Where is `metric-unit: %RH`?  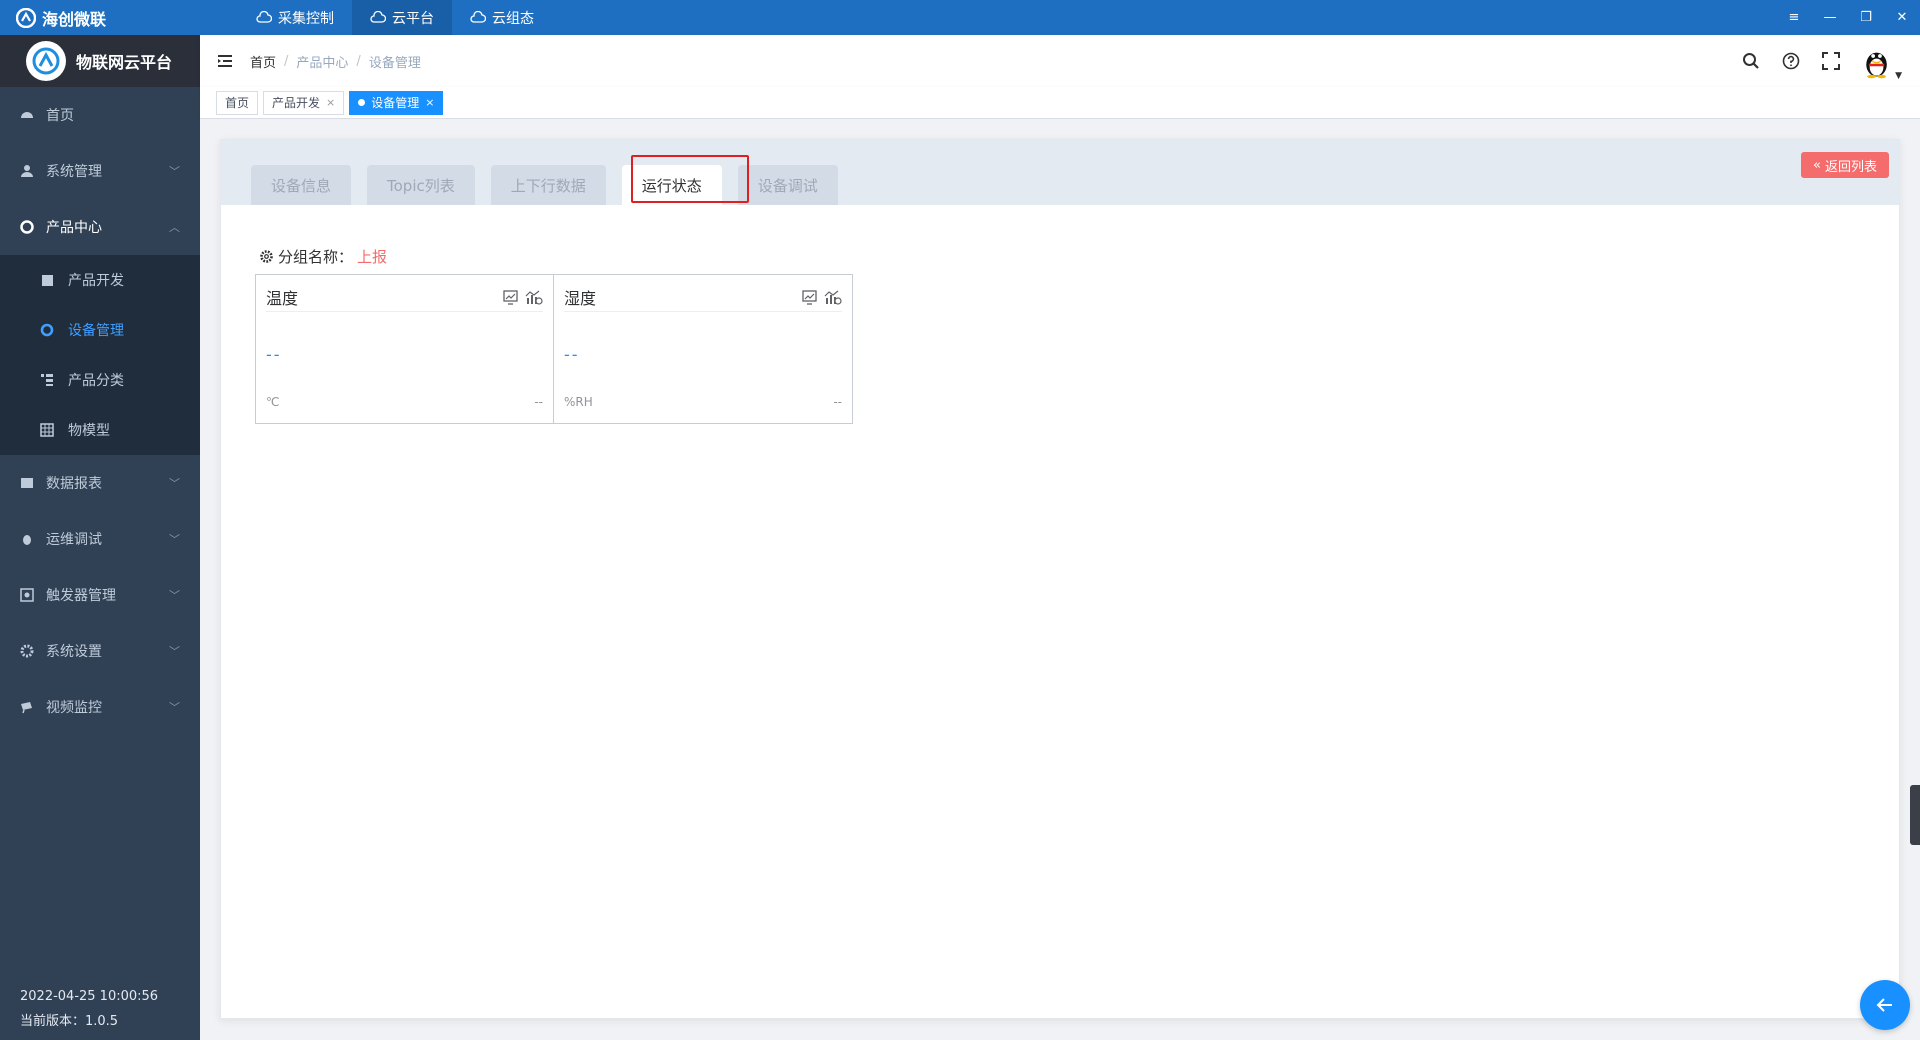 metric-unit: %RH is located at coordinates (578, 402).